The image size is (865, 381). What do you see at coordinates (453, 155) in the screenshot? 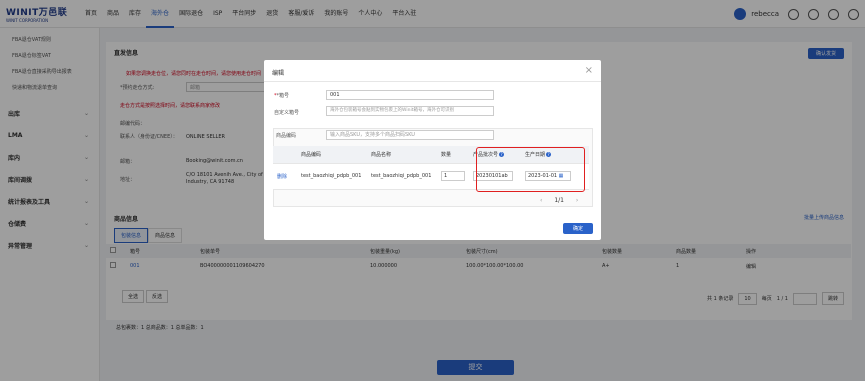
I see `column-header: 数量` at bounding box center [453, 155].